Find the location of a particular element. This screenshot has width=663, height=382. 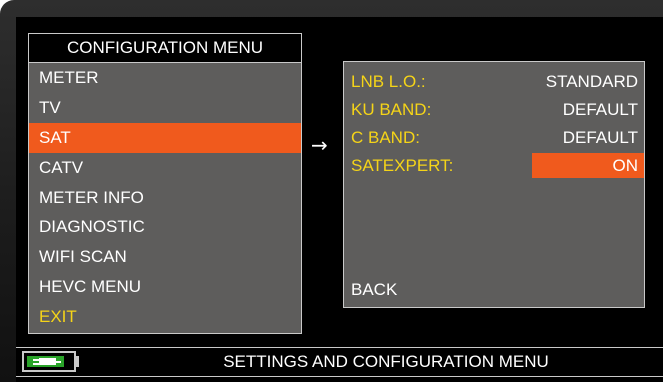

battery-tip is located at coordinates (77, 361).